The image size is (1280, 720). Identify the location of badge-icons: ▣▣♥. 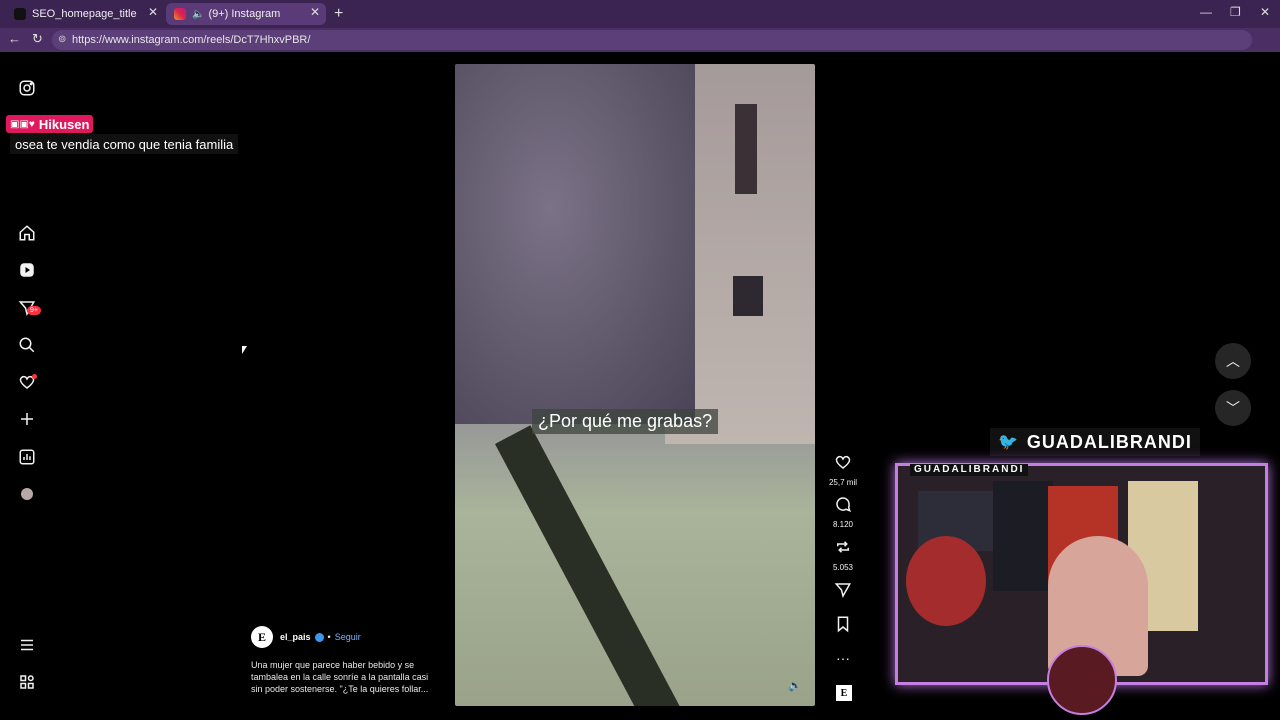
(22, 124).